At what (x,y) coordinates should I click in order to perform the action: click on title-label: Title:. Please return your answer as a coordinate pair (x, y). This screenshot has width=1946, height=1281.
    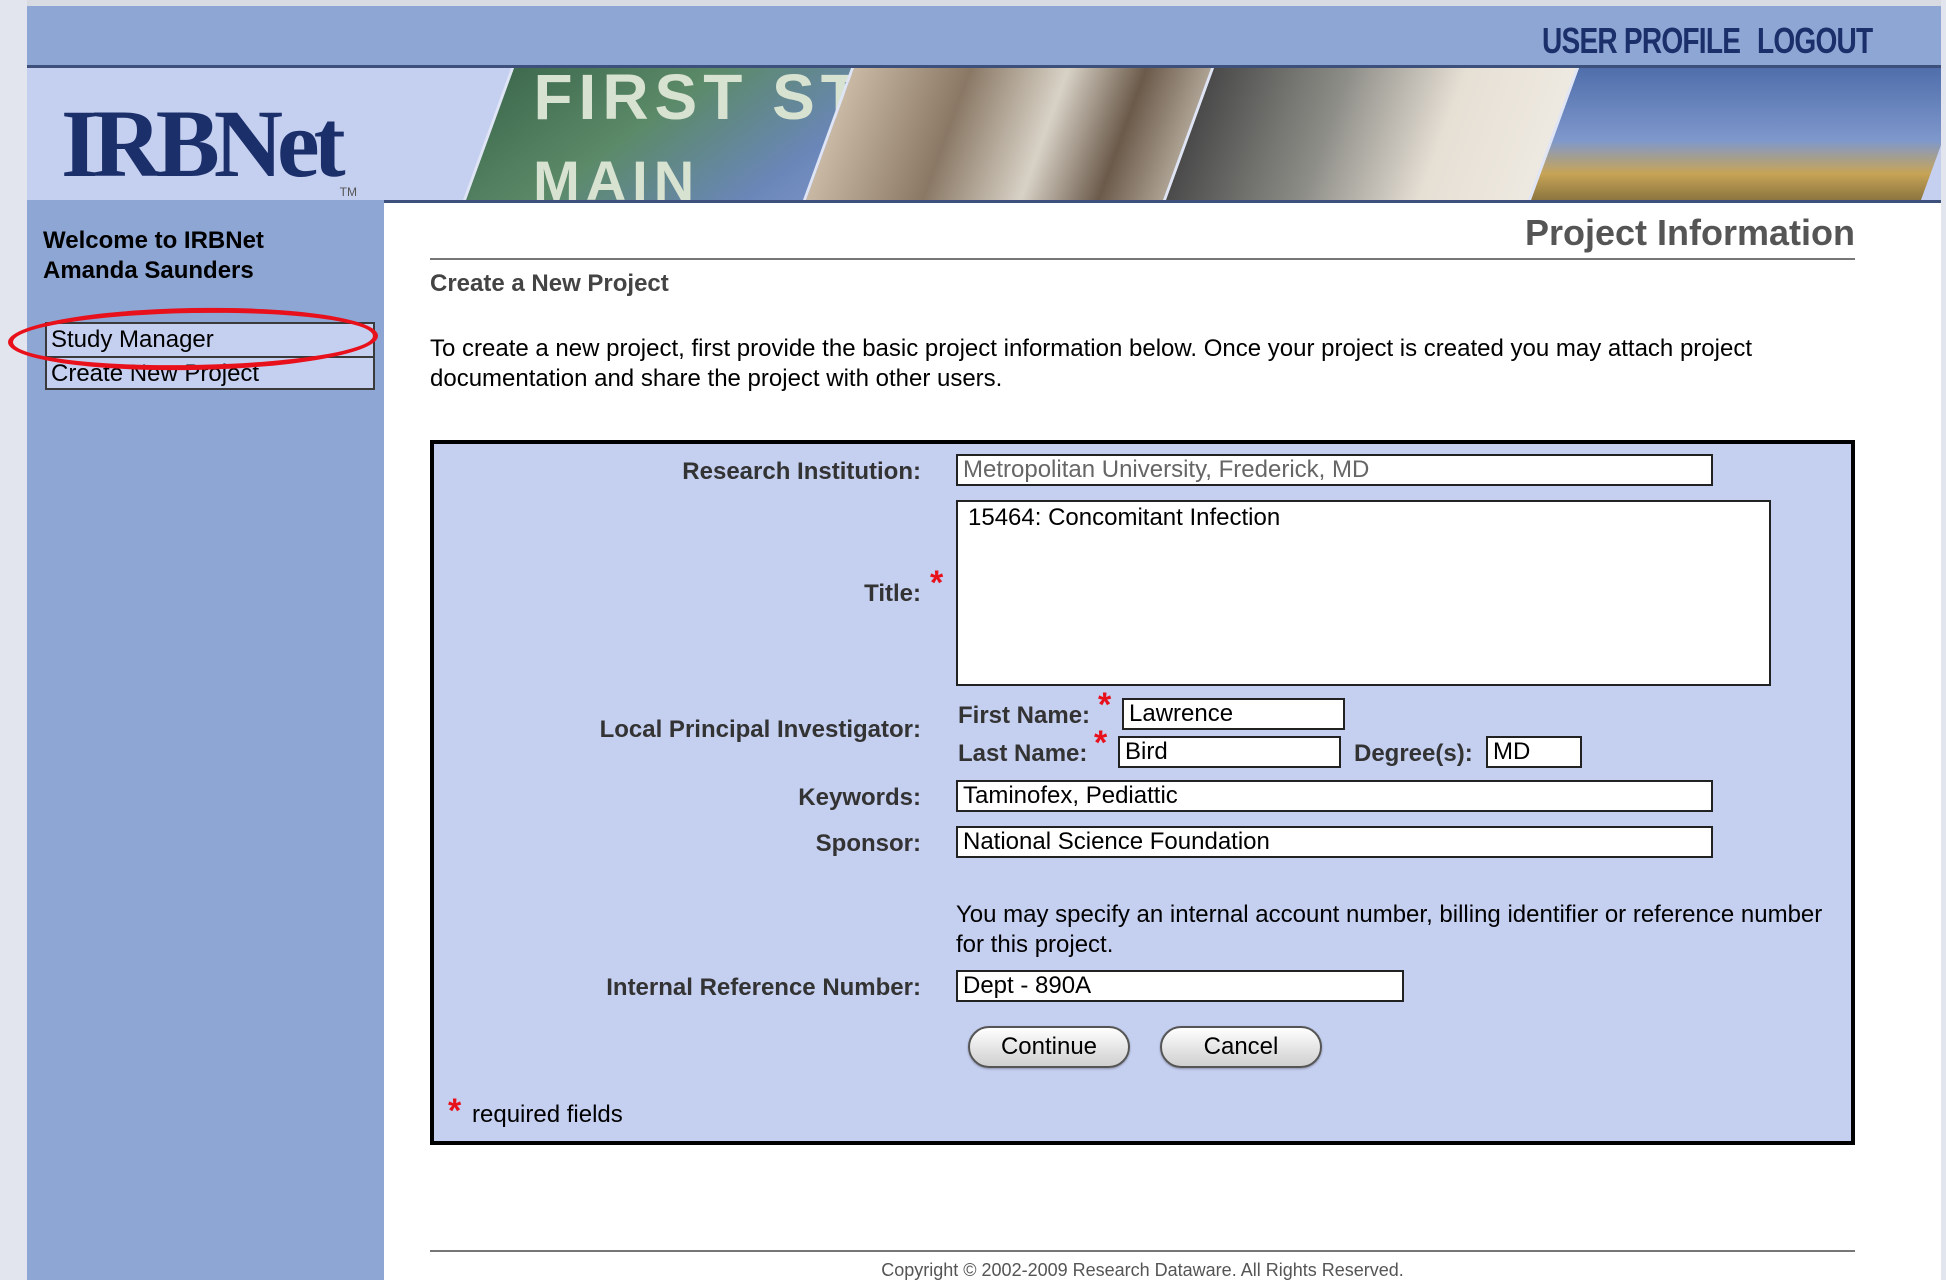
    Looking at the image, I should click on (892, 593).